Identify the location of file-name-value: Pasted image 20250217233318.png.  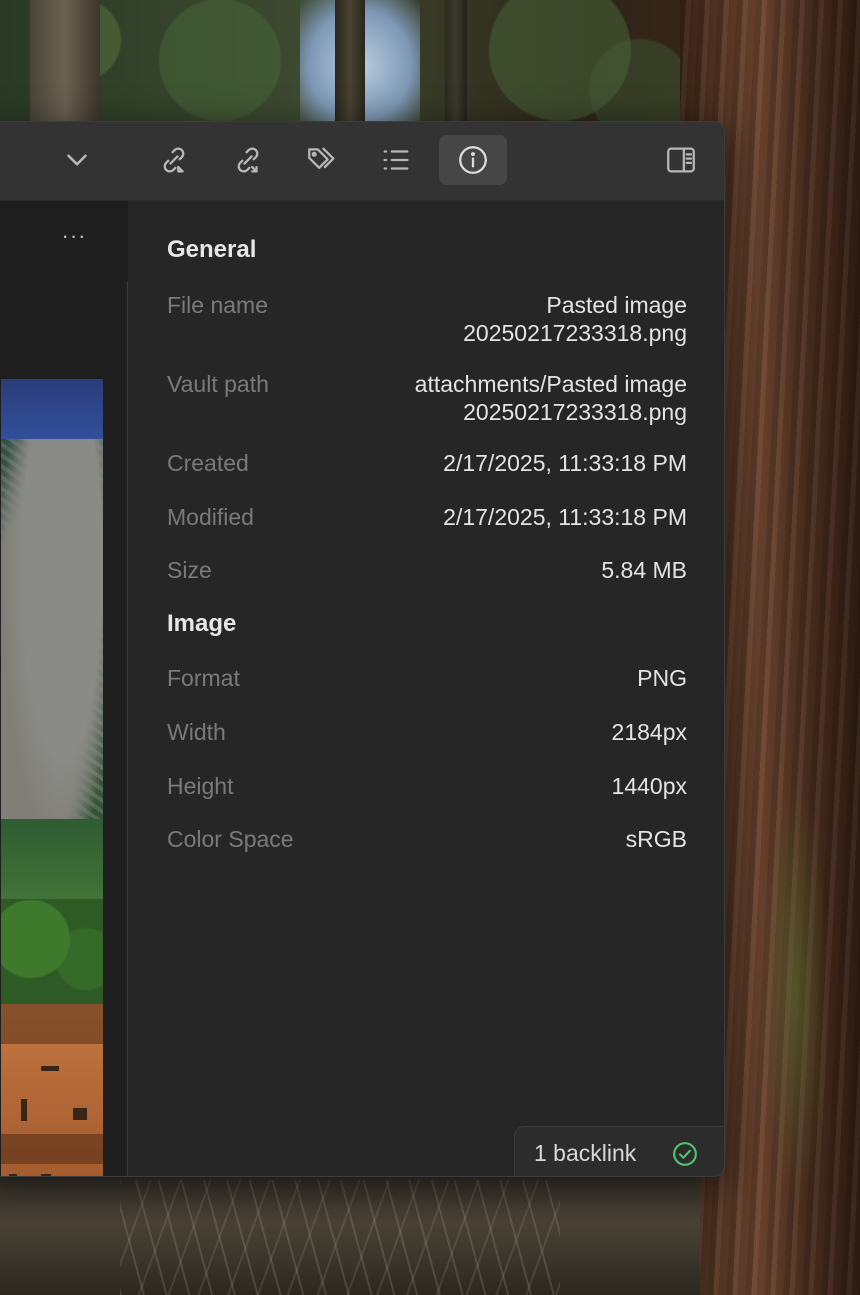
(575, 319).